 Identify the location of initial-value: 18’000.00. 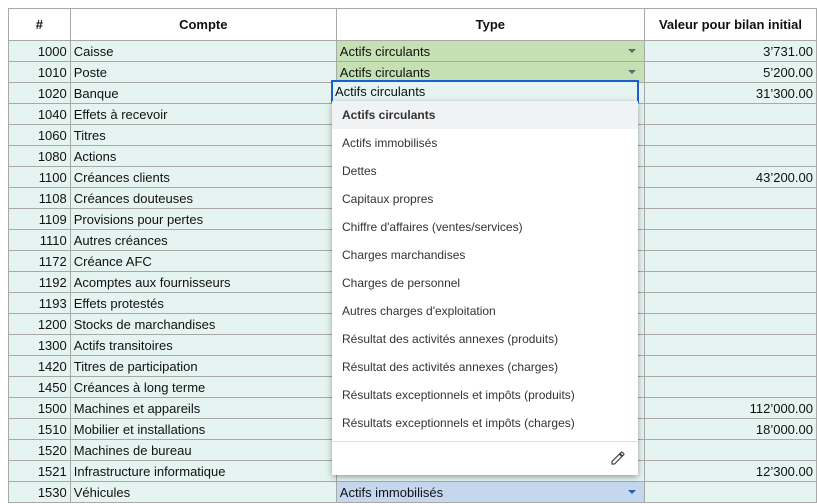
(730, 429).